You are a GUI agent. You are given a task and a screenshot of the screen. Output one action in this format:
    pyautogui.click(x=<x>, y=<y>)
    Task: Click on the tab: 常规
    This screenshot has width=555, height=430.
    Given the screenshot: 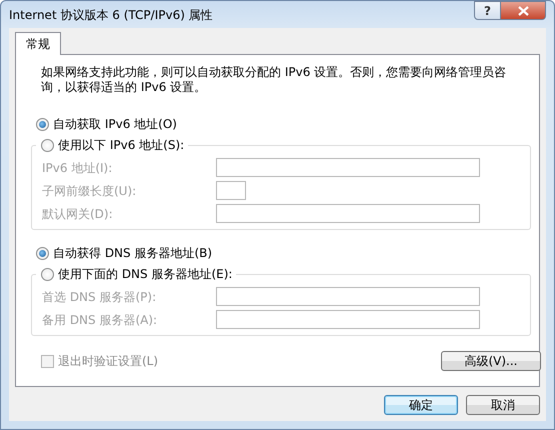 What is the action you would take?
    pyautogui.click(x=38, y=43)
    